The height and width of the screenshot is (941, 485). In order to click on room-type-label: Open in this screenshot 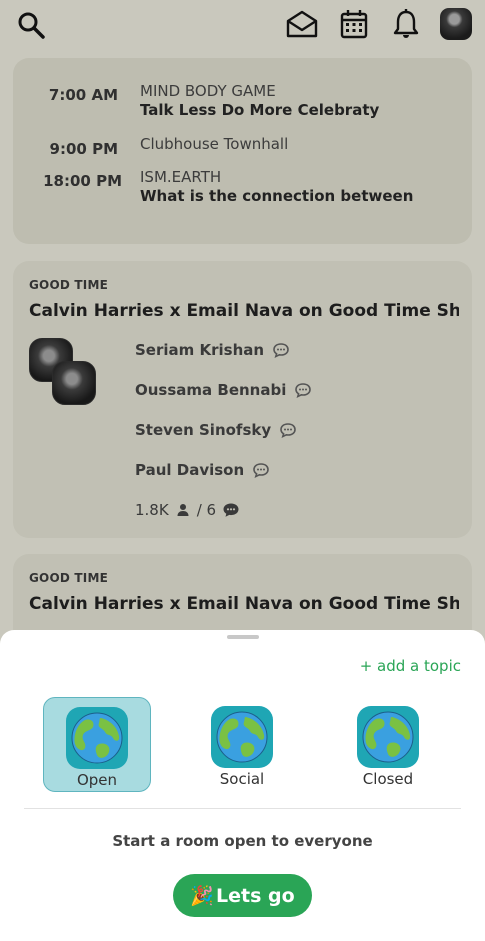, I will do `click(97, 780)`.